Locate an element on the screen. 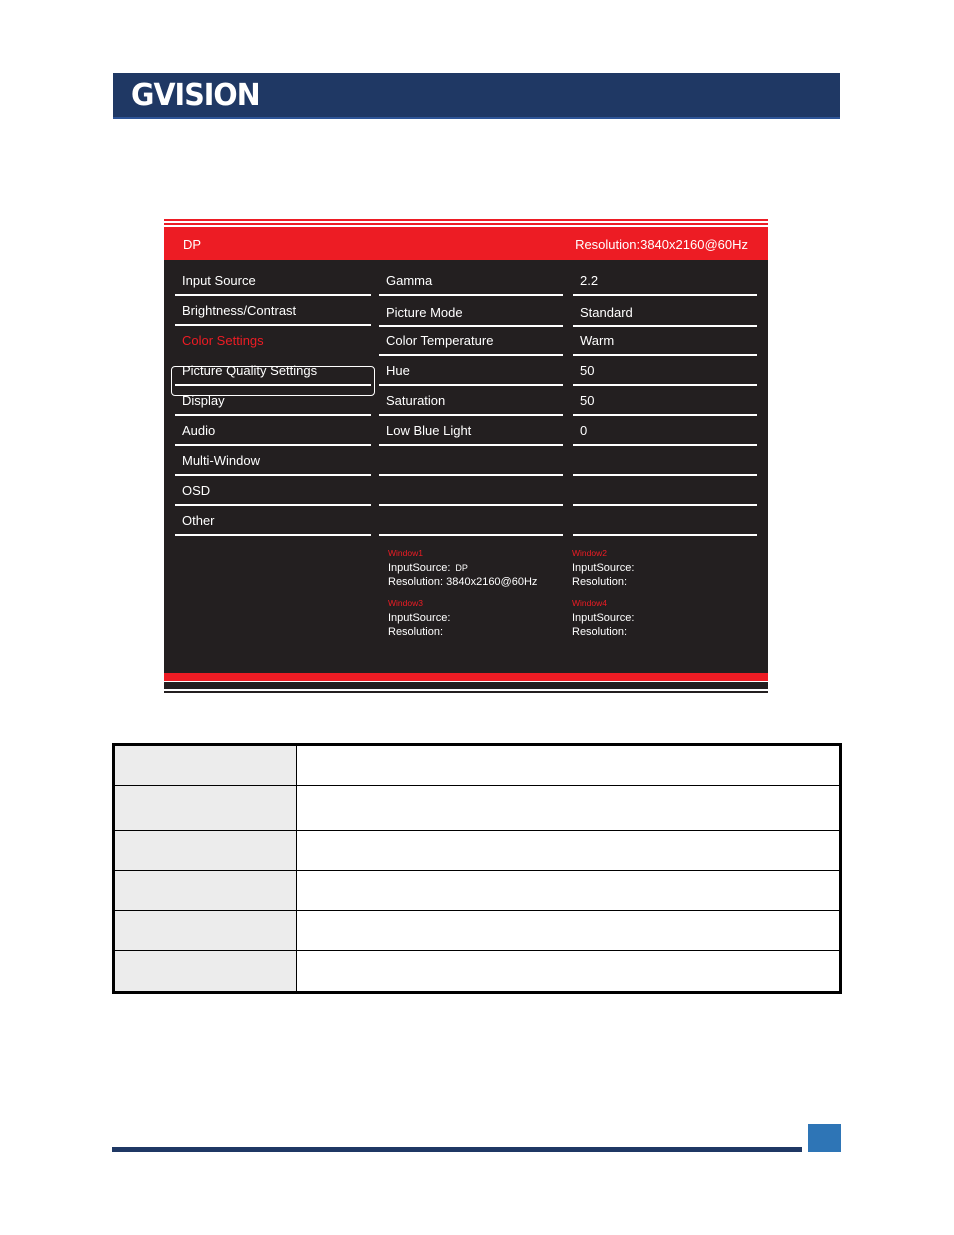 This screenshot has width=954, height=1235. menu-item-label: Display is located at coordinates (203, 400).